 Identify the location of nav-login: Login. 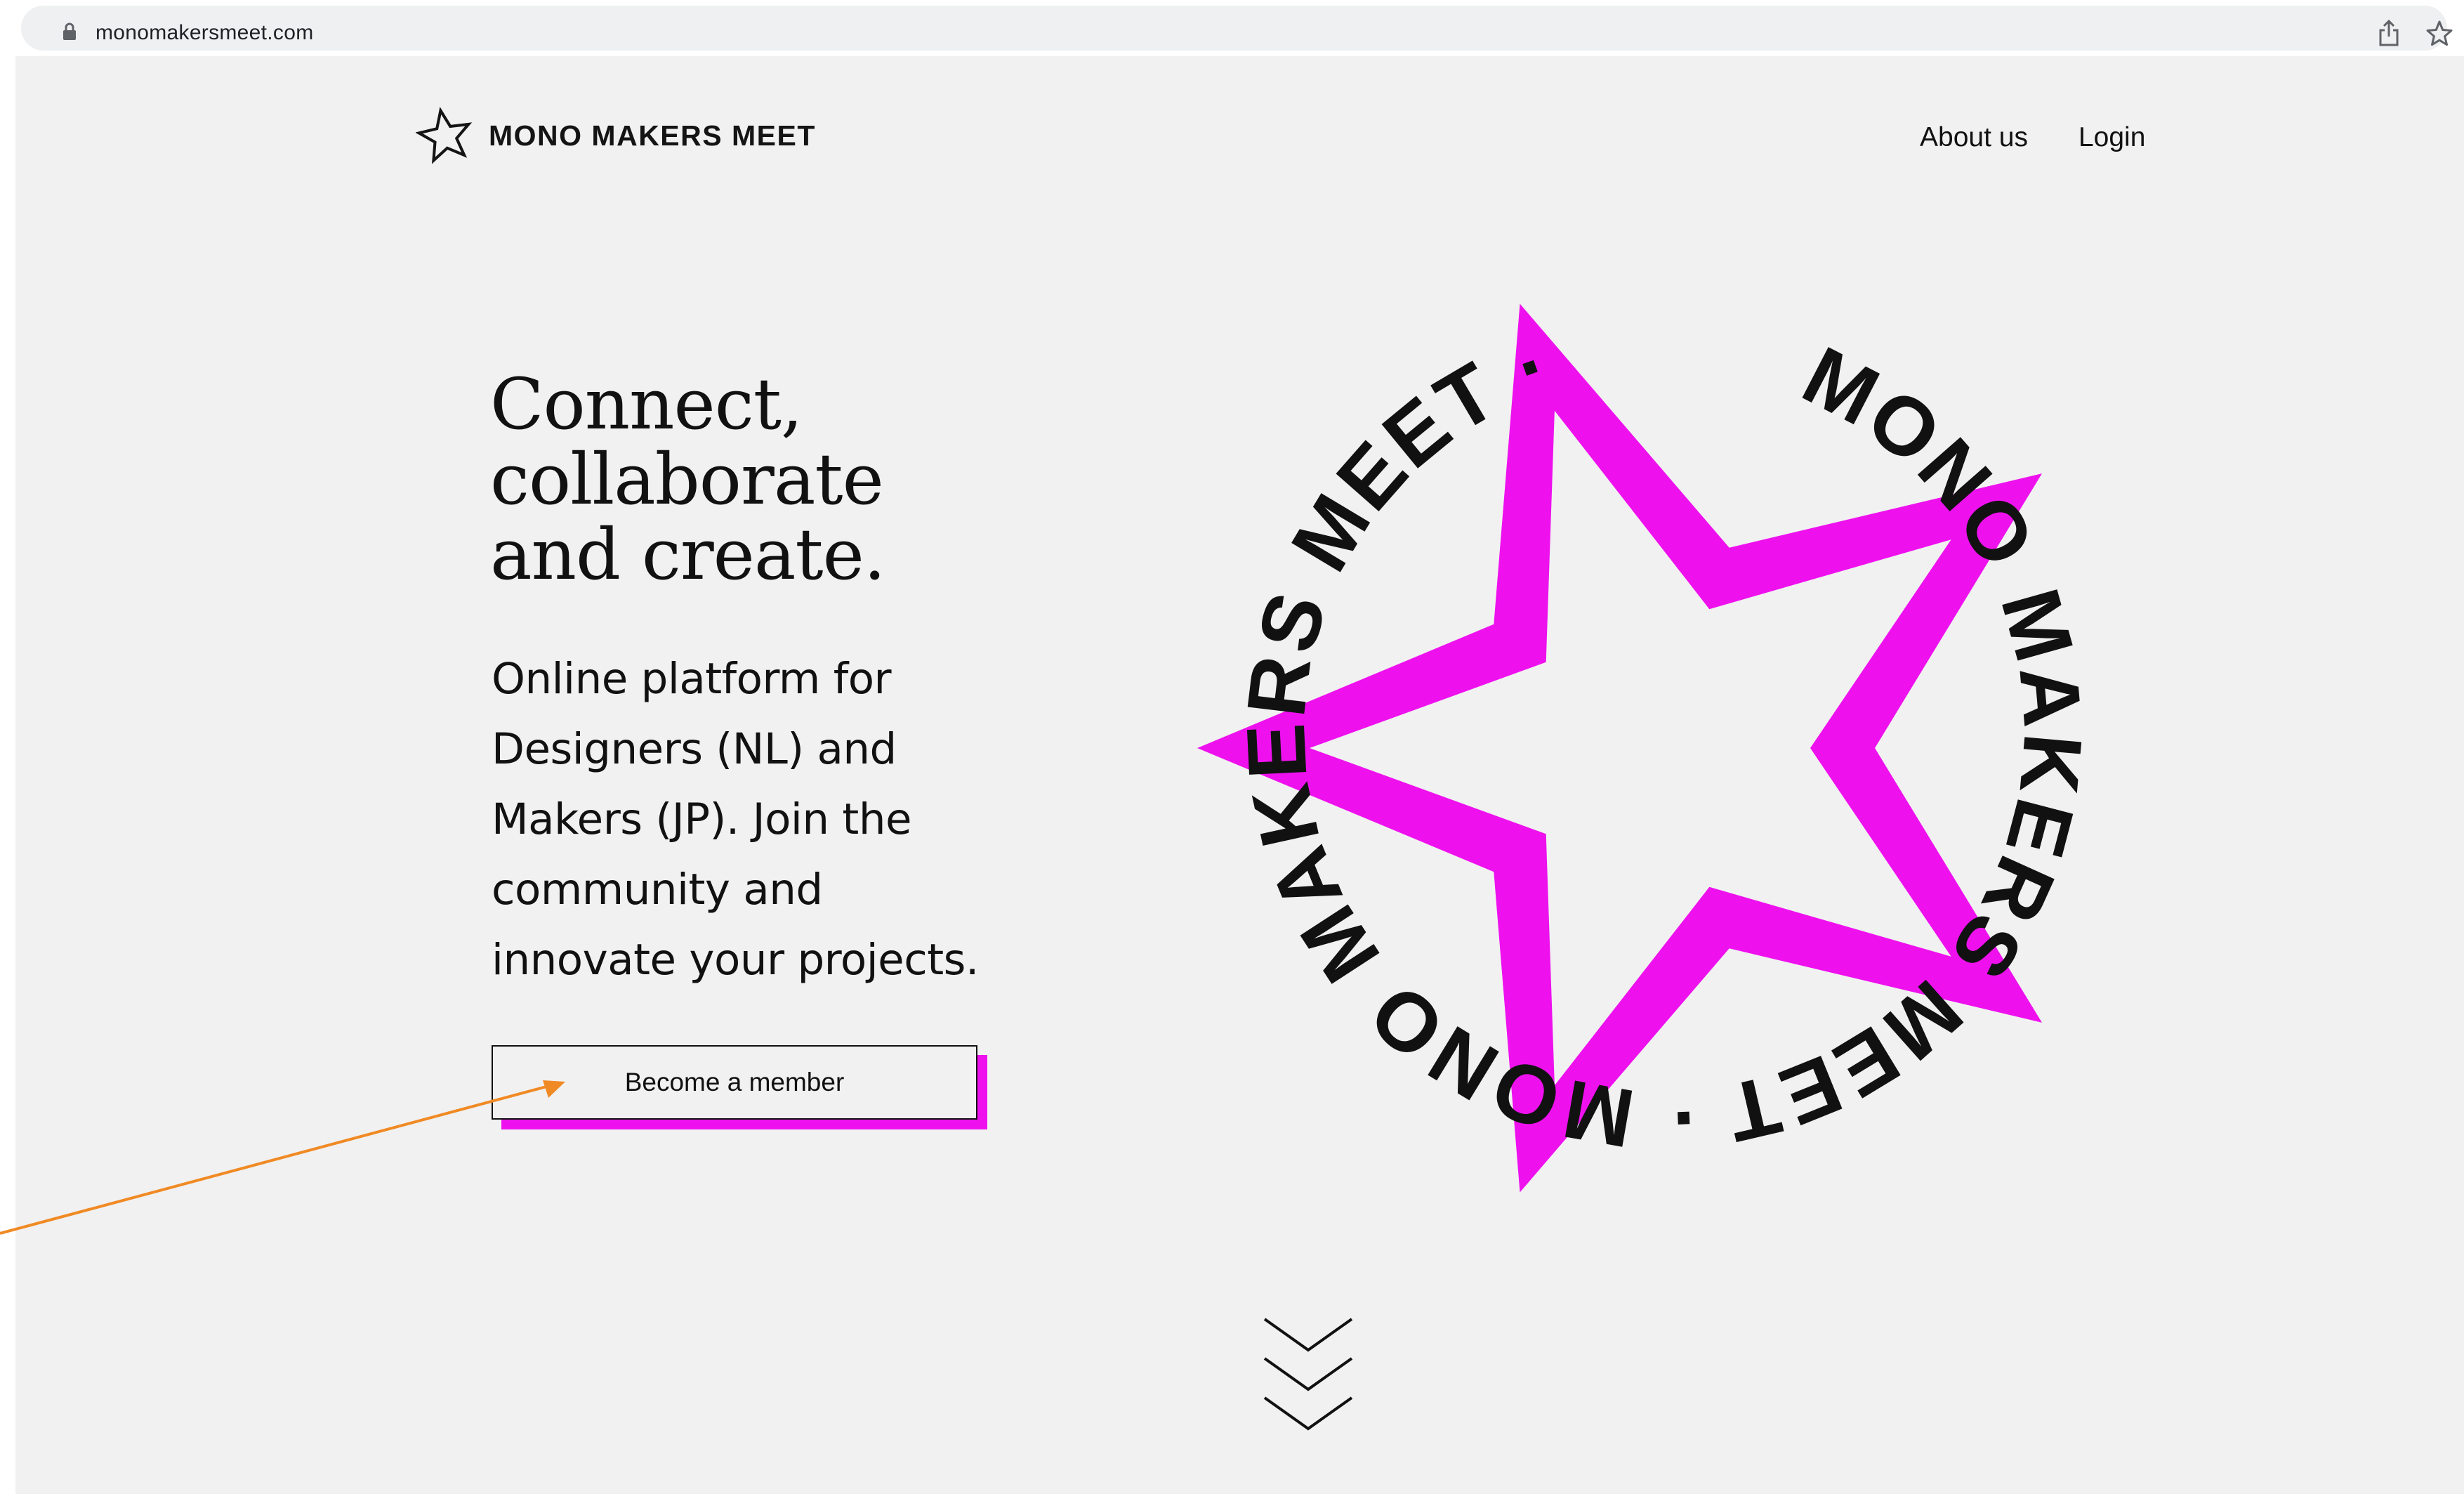
(2111, 138).